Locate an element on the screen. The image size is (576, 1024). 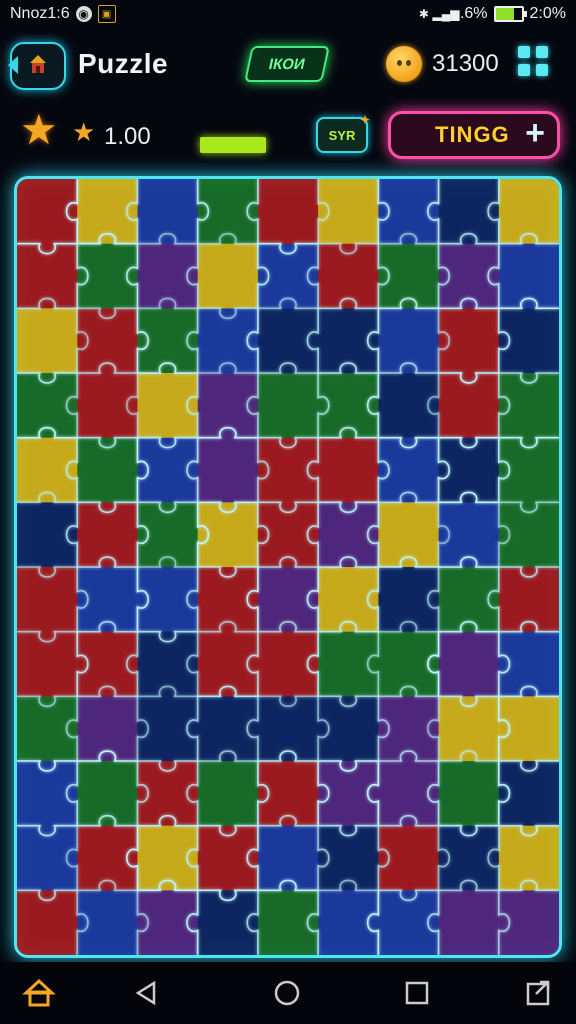
tag-badge: ІКОИ is located at coordinates (287, 64).